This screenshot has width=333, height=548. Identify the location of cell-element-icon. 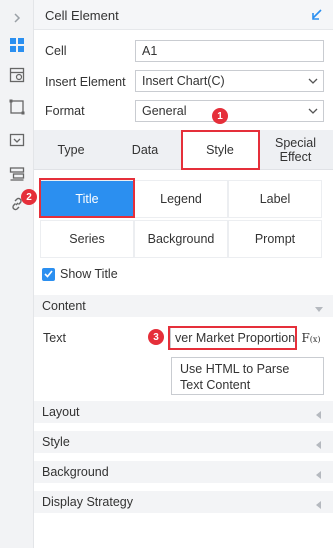
(17, 45).